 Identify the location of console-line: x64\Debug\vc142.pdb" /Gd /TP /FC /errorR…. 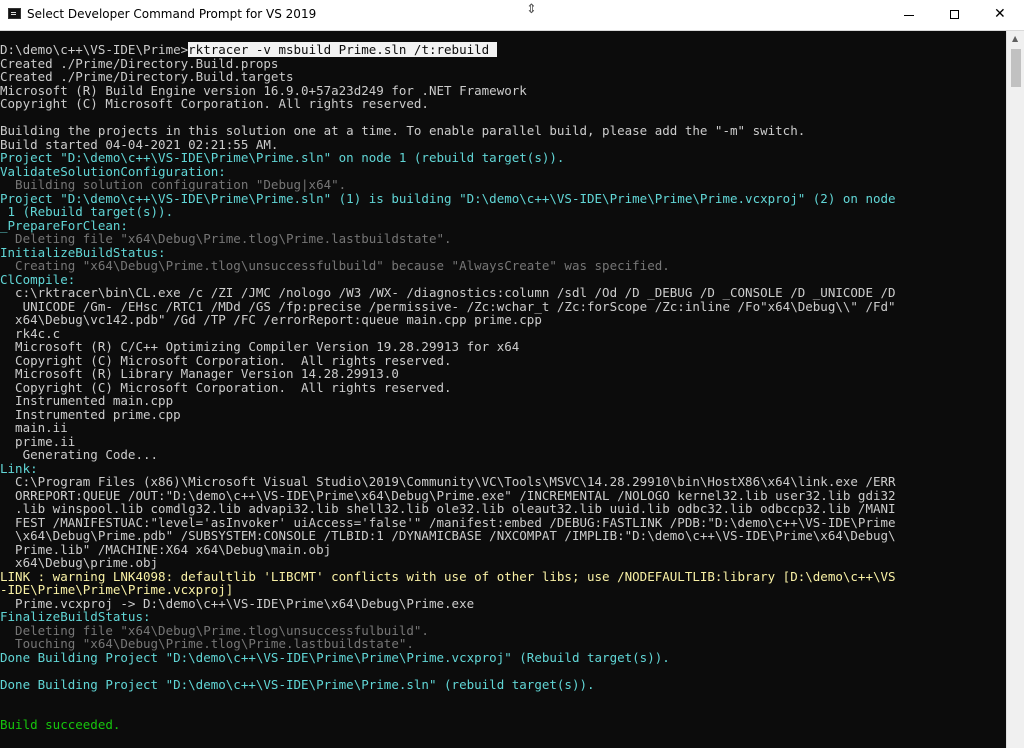
(271, 319).